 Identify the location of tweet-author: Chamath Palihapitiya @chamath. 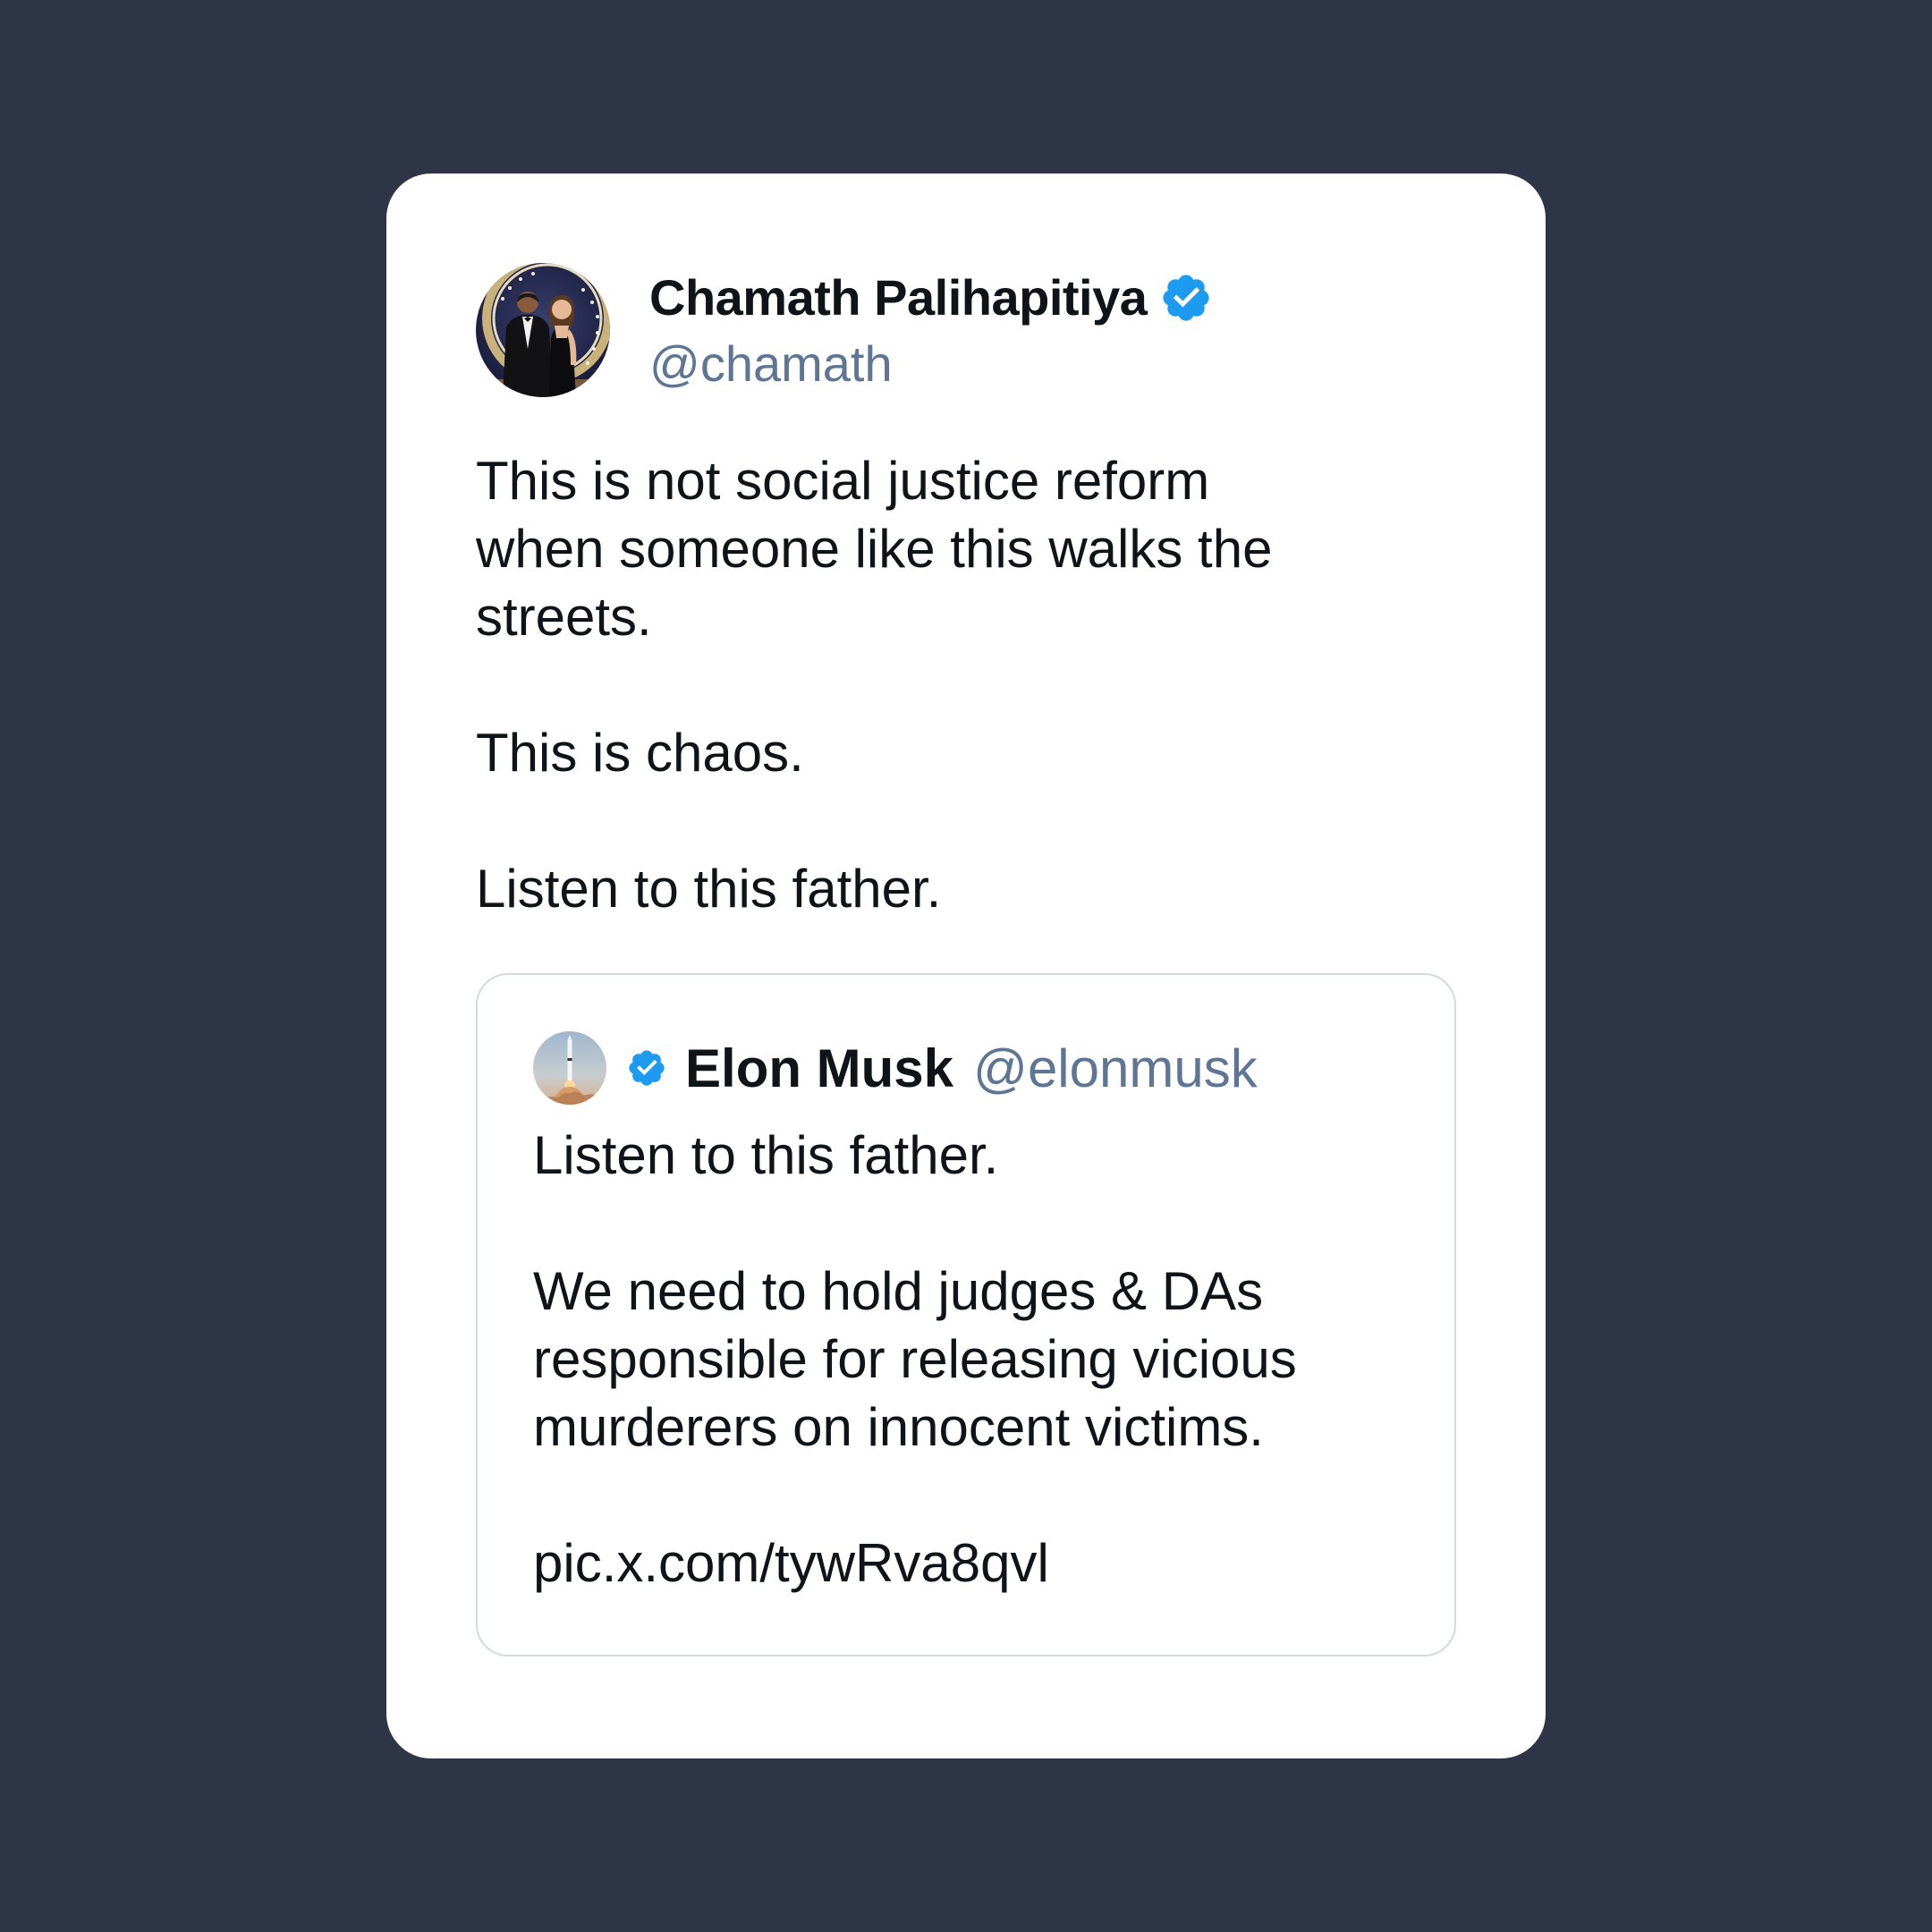
(968, 330).